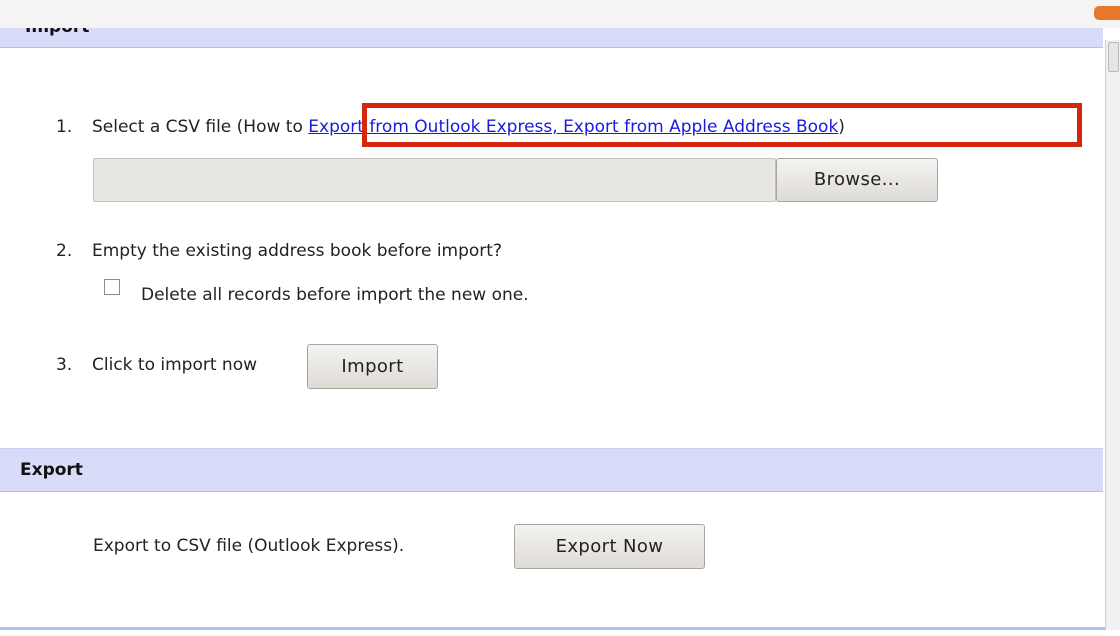 The width and height of the screenshot is (1120, 636). I want to click on export-description: Export to CSV file (Outlook Express)., so click(249, 546).